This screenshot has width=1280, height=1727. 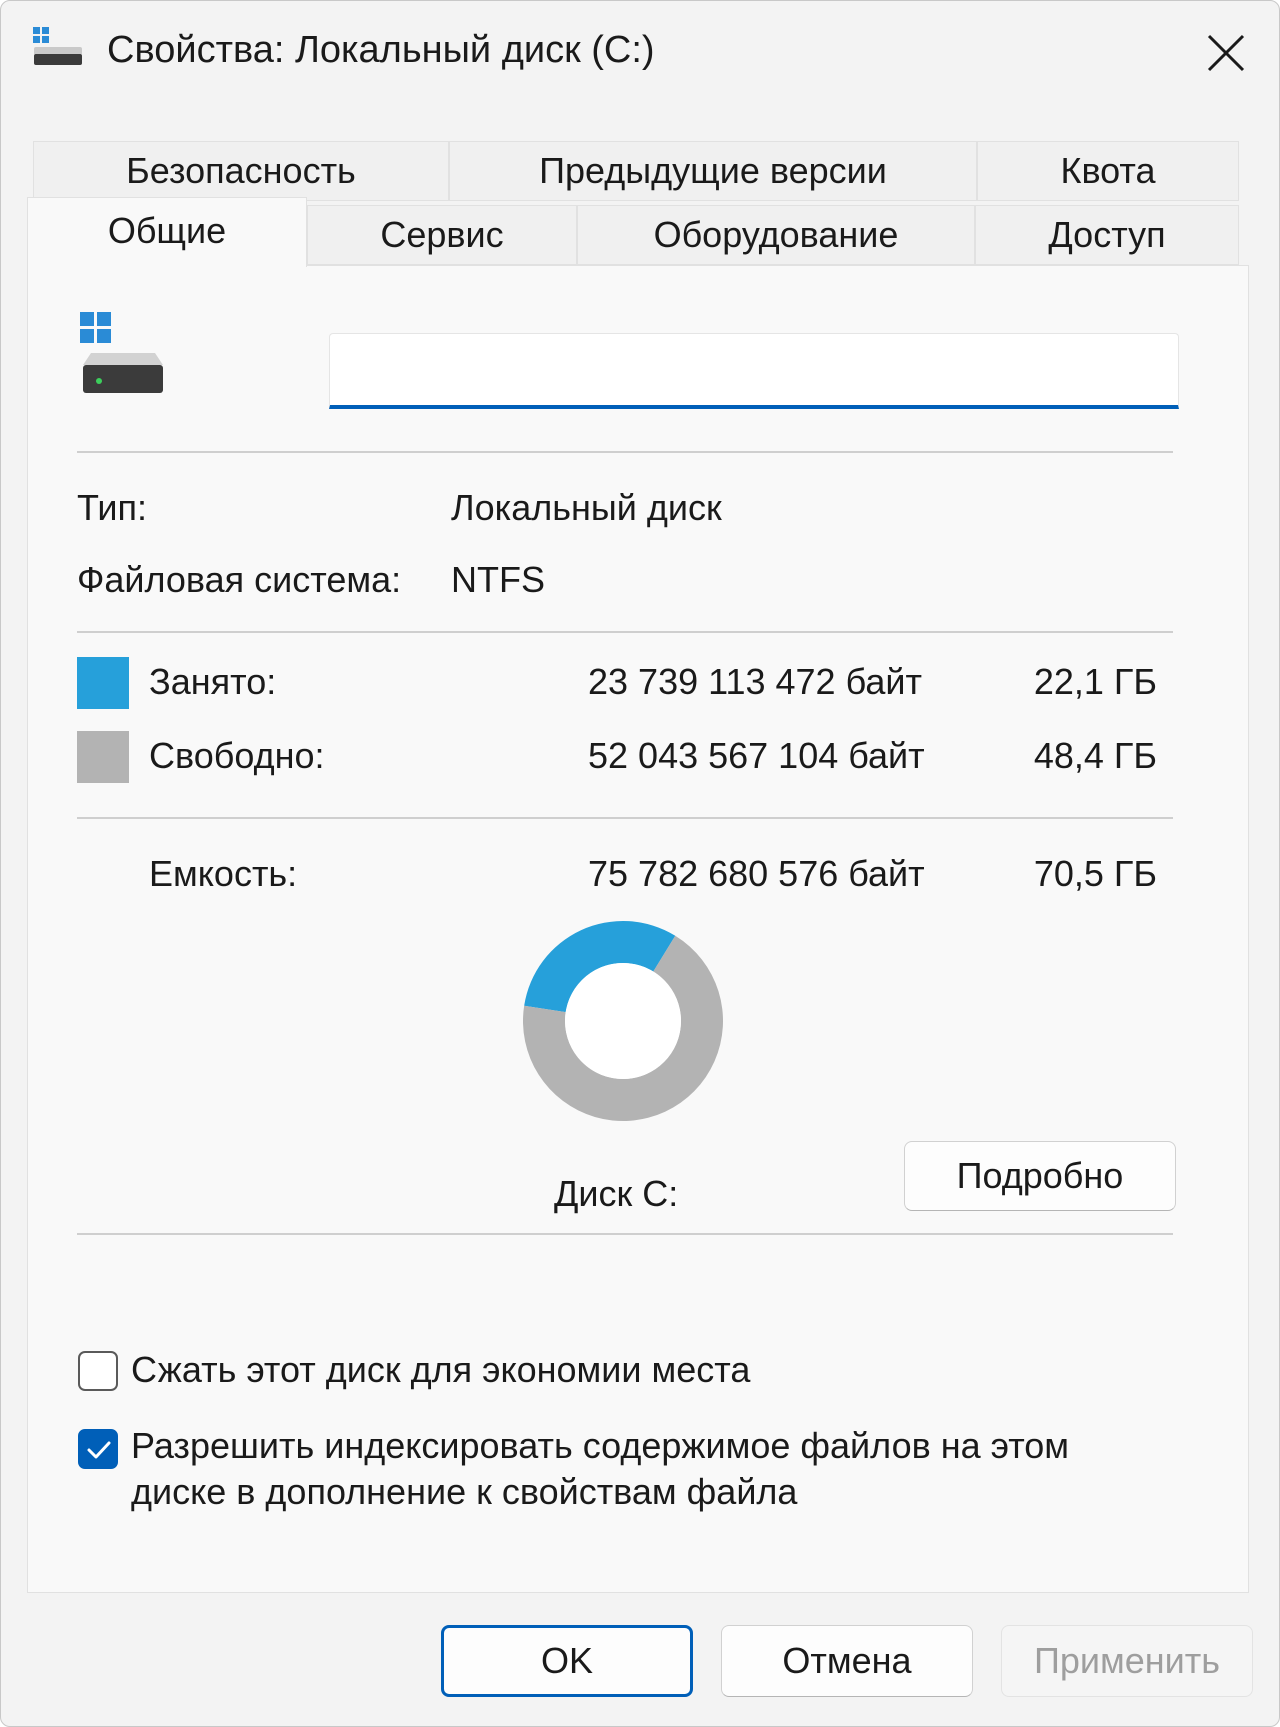 What do you see at coordinates (121, 352) in the screenshot?
I see `local-disk-icon` at bounding box center [121, 352].